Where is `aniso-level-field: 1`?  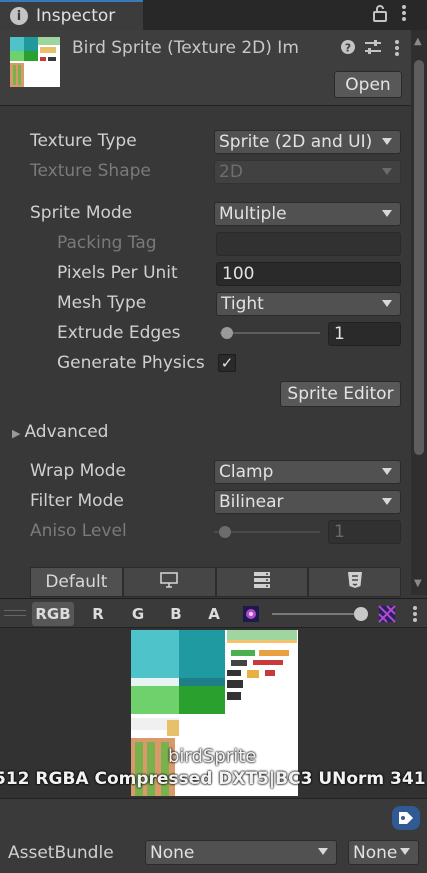 aniso-level-field: 1 is located at coordinates (364, 532).